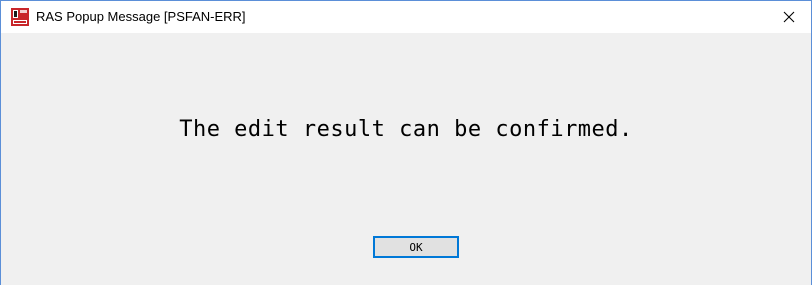 The width and height of the screenshot is (812, 285). I want to click on close-button, so click(789, 17).